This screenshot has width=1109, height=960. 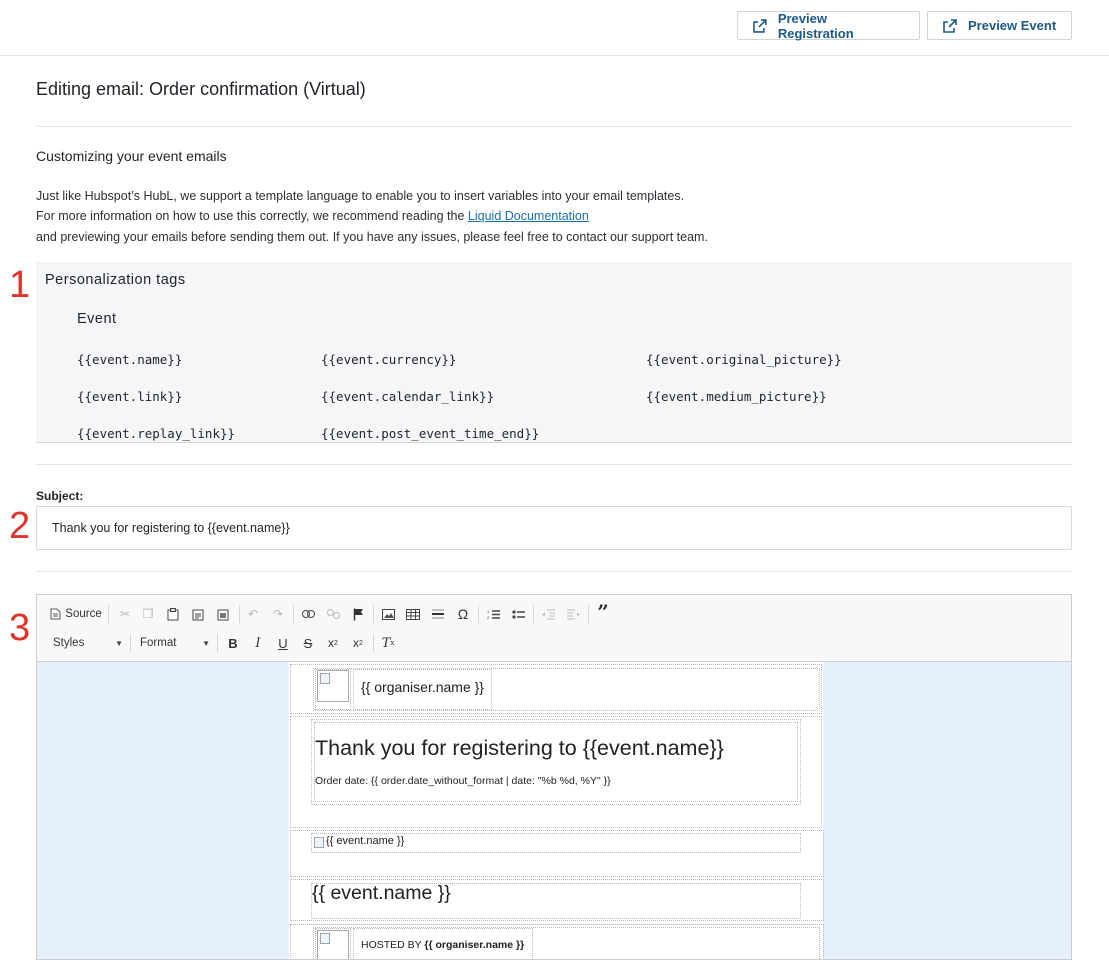 What do you see at coordinates (815, 25) in the screenshot?
I see `preview-registration-label: Preview Registration` at bounding box center [815, 25].